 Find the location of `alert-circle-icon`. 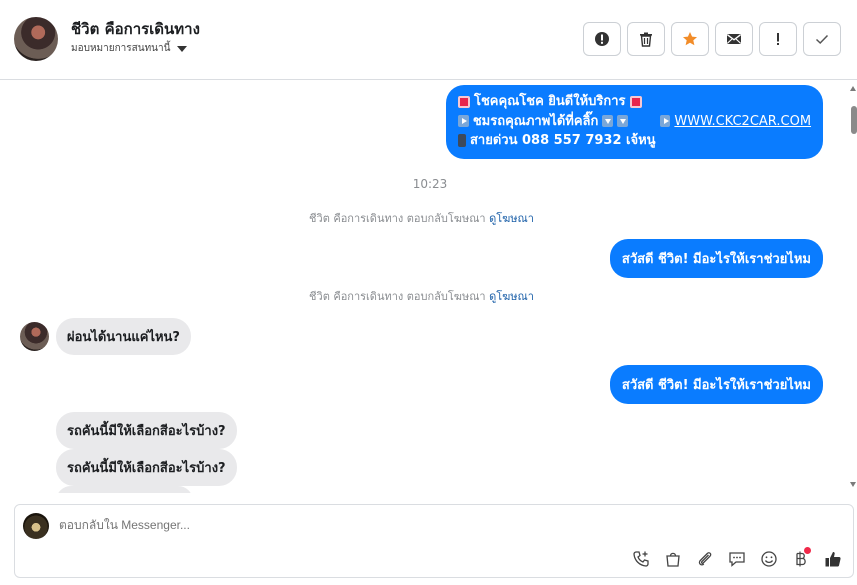

alert-circle-icon is located at coordinates (602, 39).